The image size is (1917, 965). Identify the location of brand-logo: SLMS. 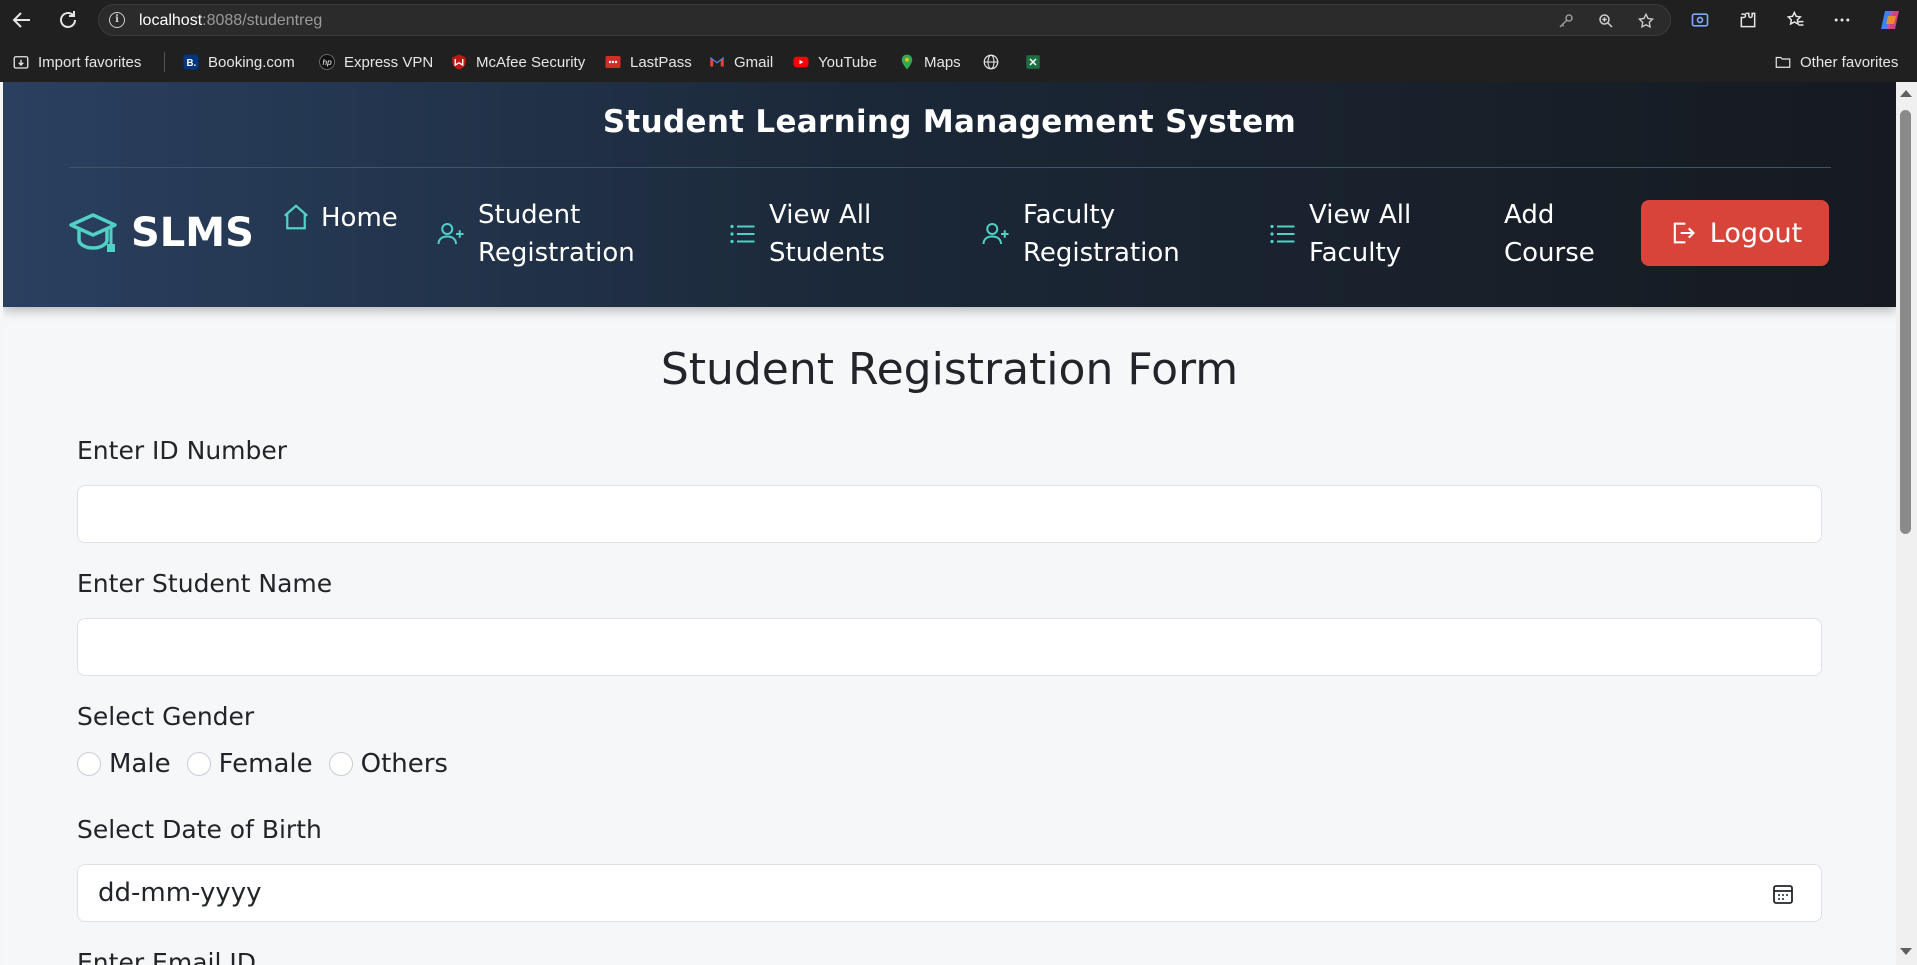
(161, 233).